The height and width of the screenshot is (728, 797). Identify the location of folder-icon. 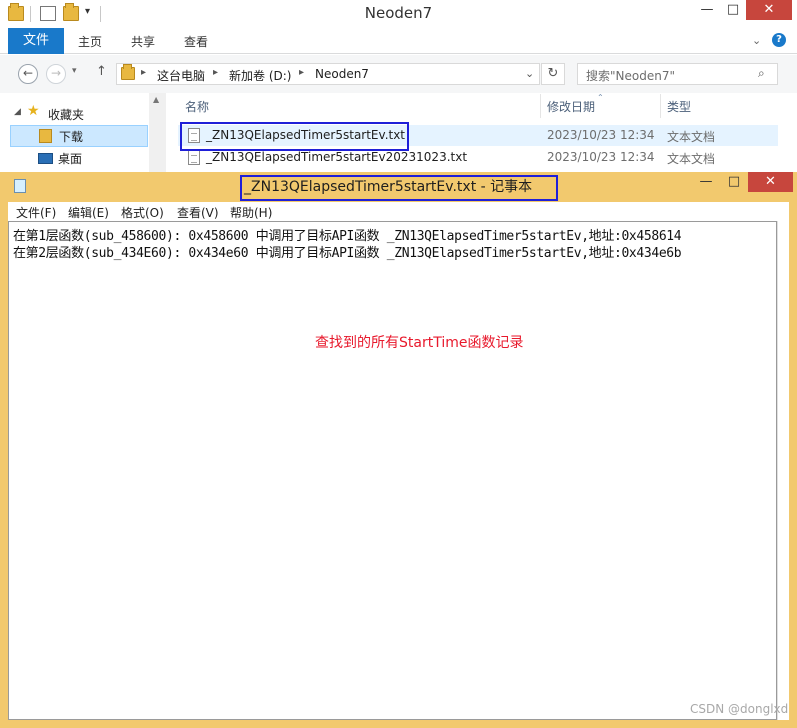
(128, 72).